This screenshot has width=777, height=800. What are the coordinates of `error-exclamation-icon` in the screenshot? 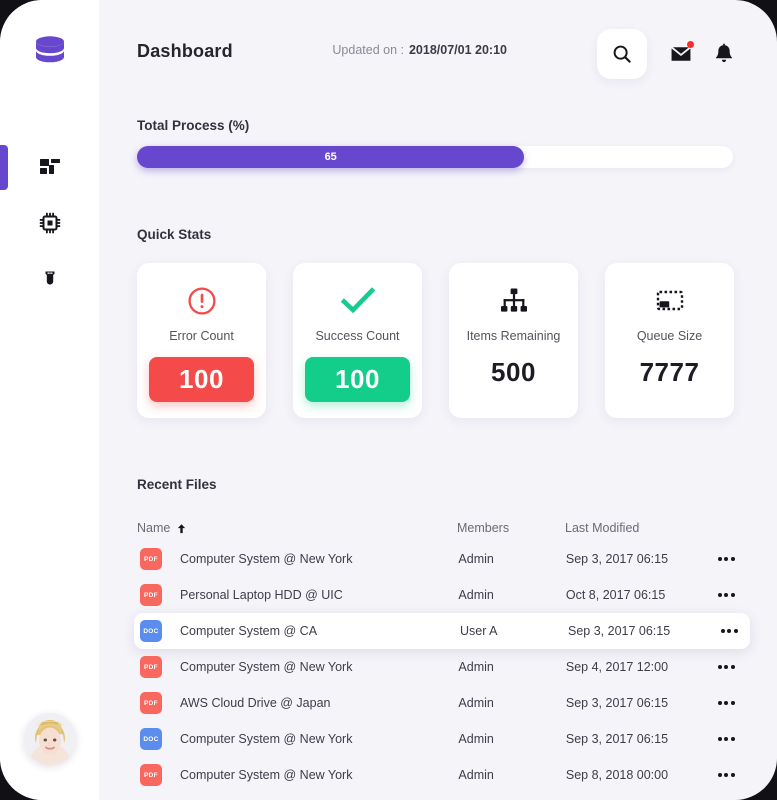 It's located at (202, 301).